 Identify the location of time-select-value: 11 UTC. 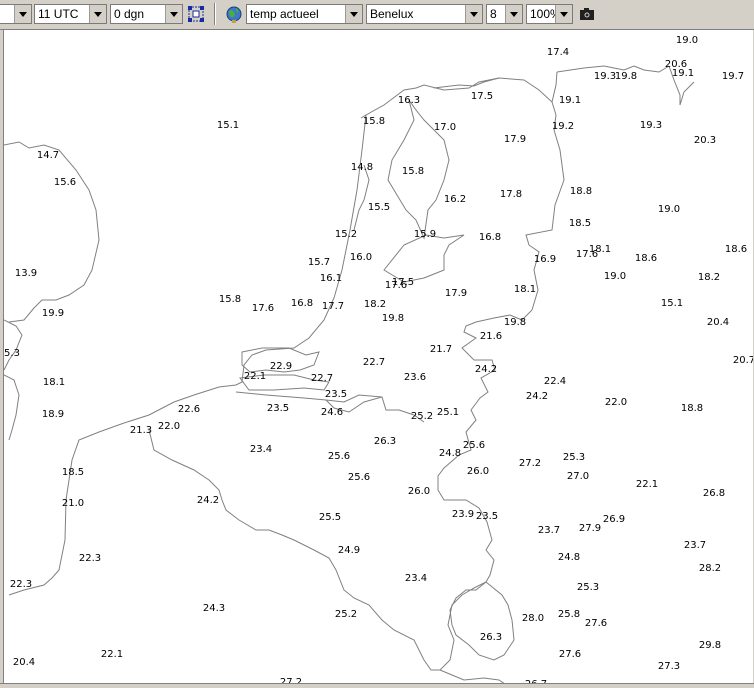
(58, 14).